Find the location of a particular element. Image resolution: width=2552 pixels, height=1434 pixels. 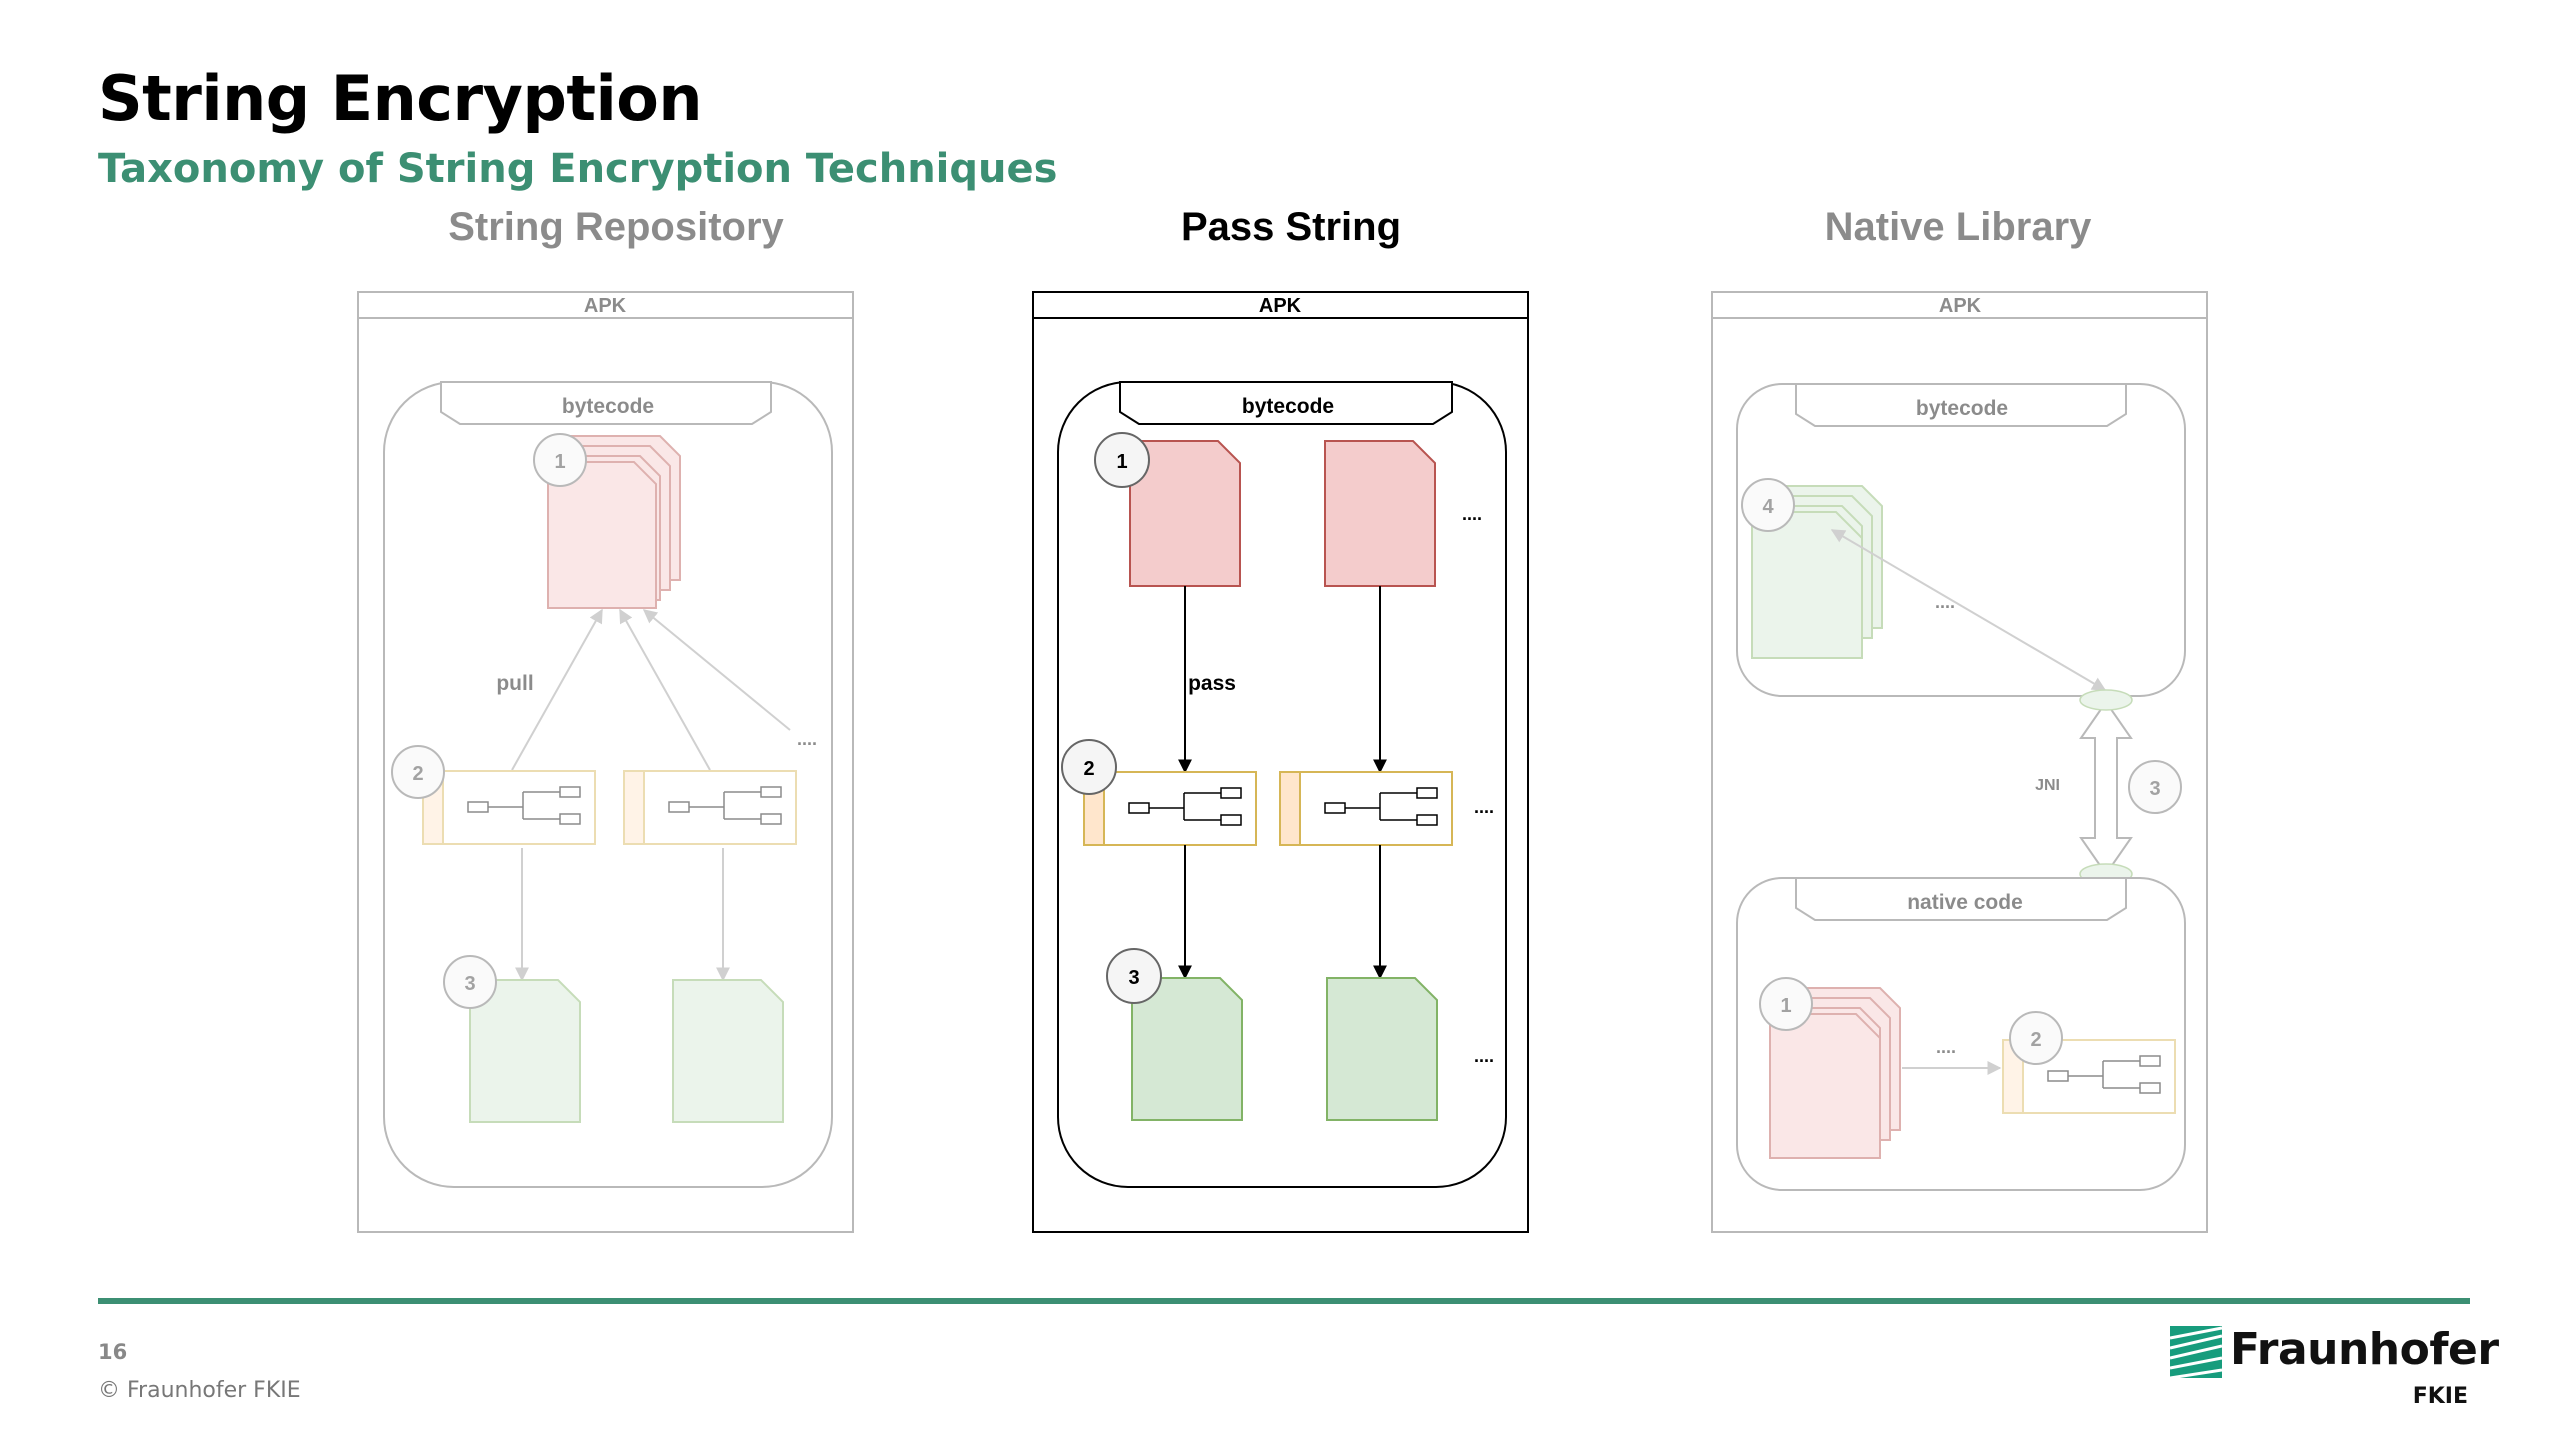

logo-unit: FKIE is located at coordinates (2440, 1396).